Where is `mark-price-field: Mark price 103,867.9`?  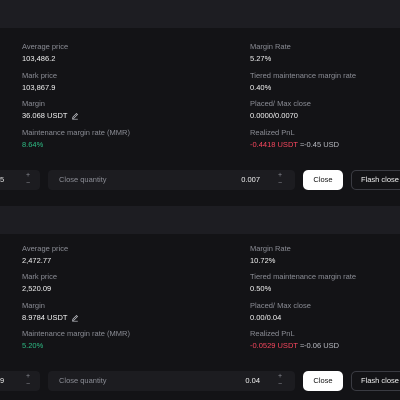
mark-price-field: Mark price 103,867.9 is located at coordinates (39, 81).